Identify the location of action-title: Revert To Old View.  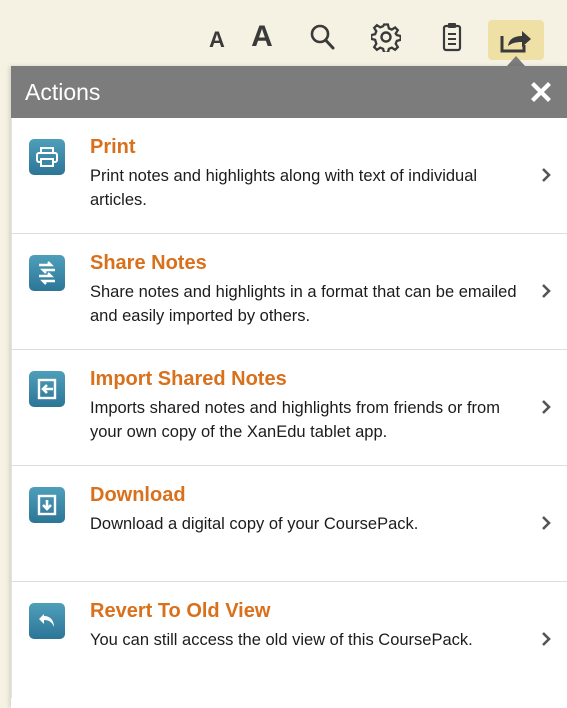
(180, 611).